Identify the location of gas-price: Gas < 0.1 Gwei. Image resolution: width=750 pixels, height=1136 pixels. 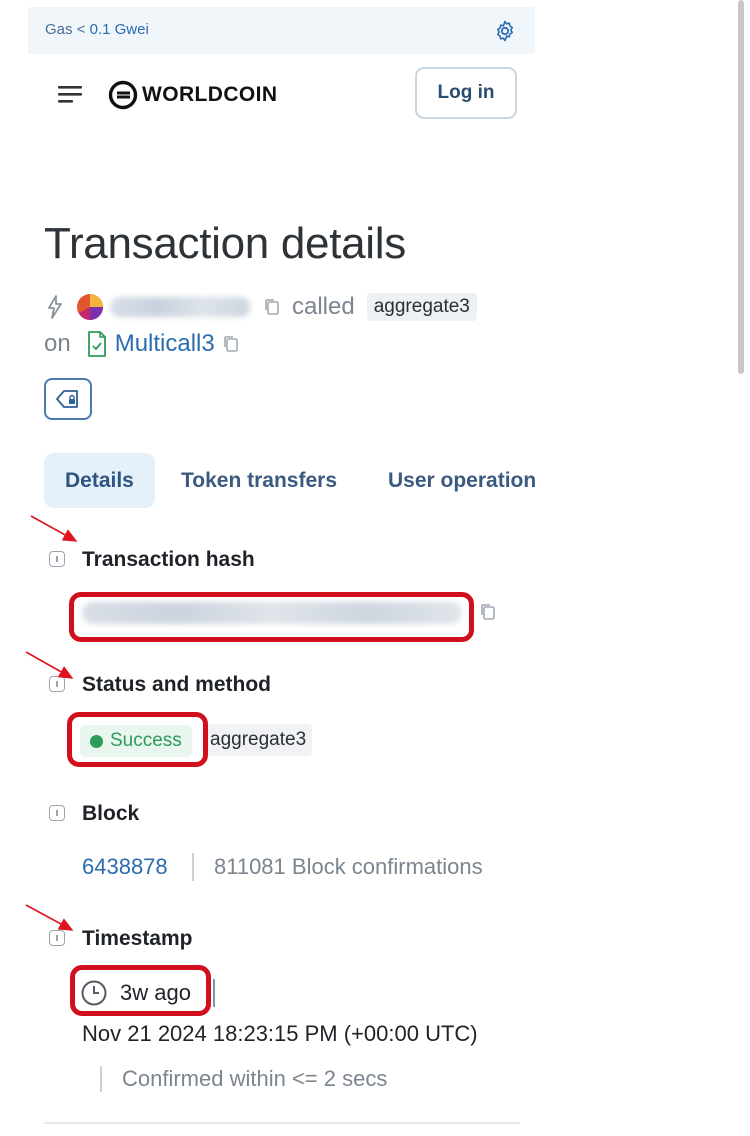
(97, 29).